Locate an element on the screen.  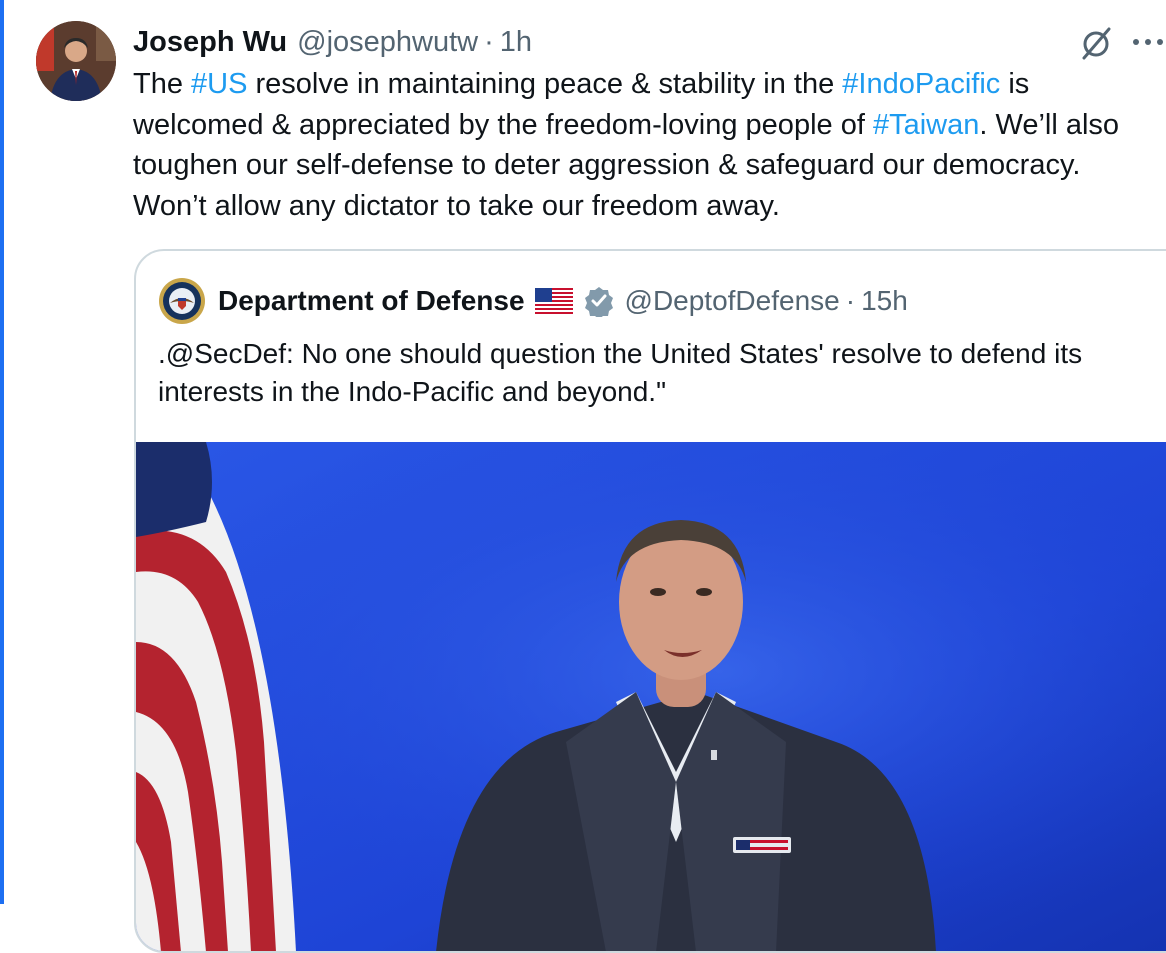
author-name: Joseph Wu is located at coordinates (210, 42).